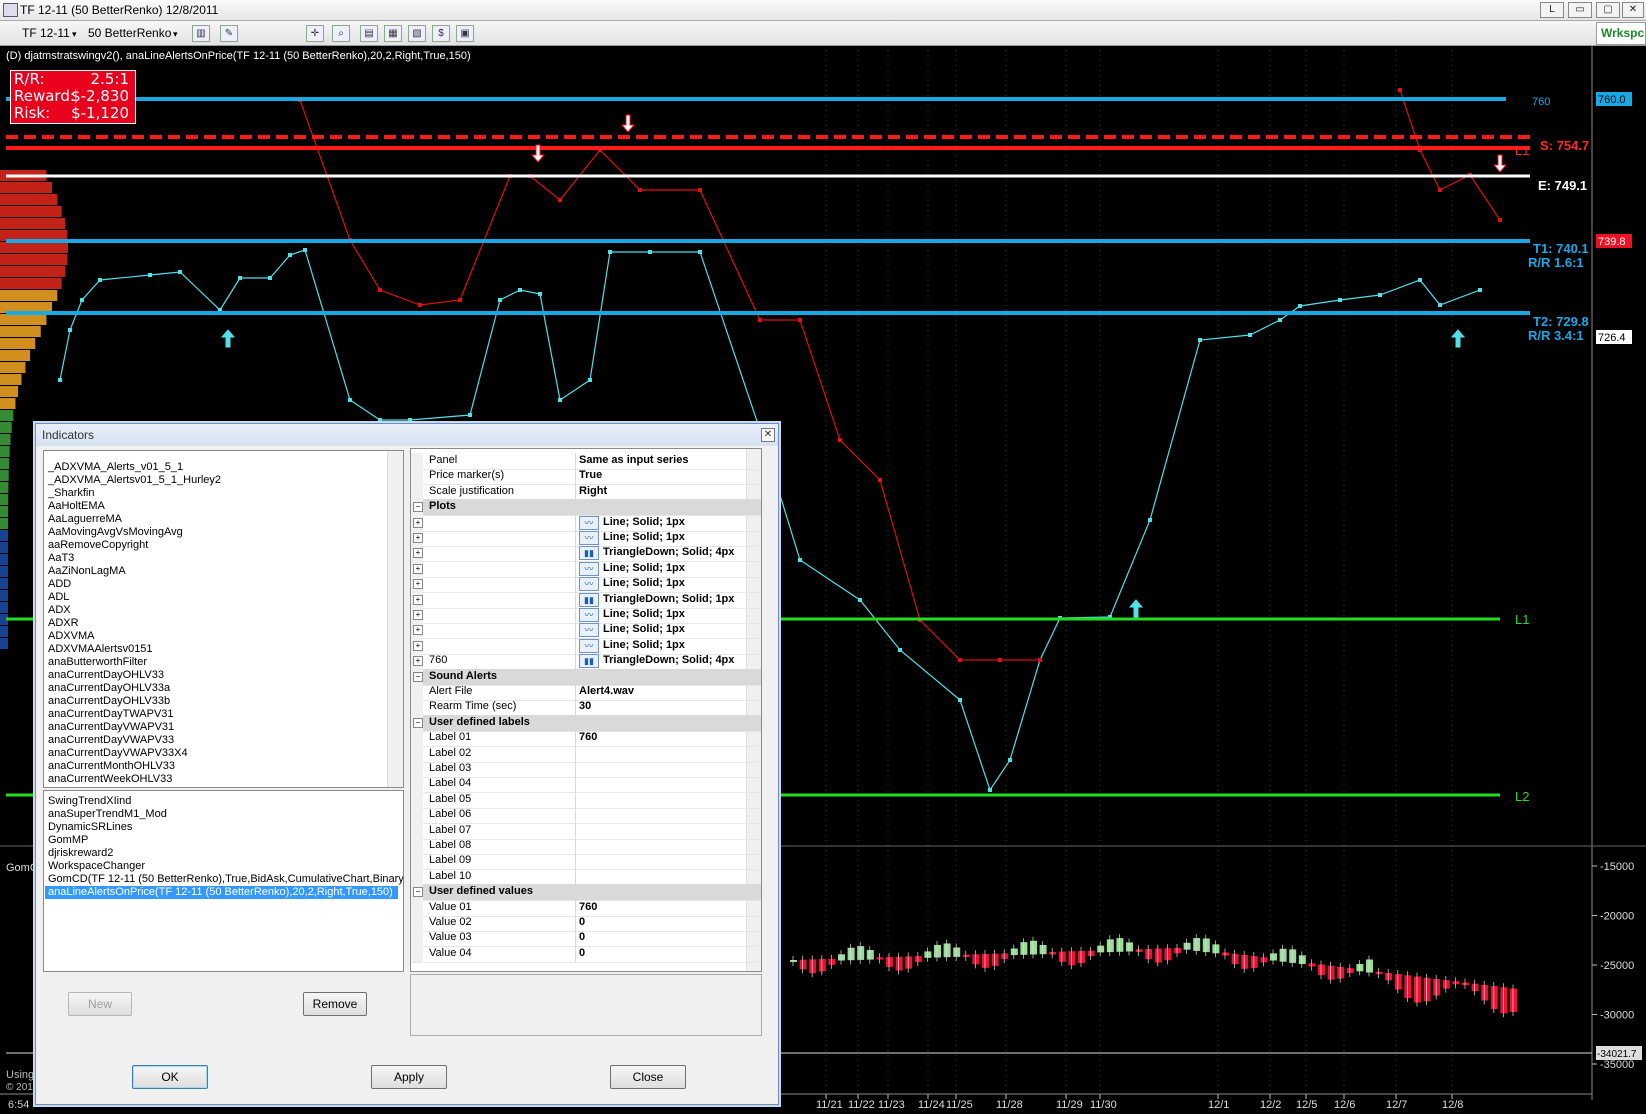 The width and height of the screenshot is (1646, 1114). I want to click on bar-type-icon: ▥, so click(201, 33).